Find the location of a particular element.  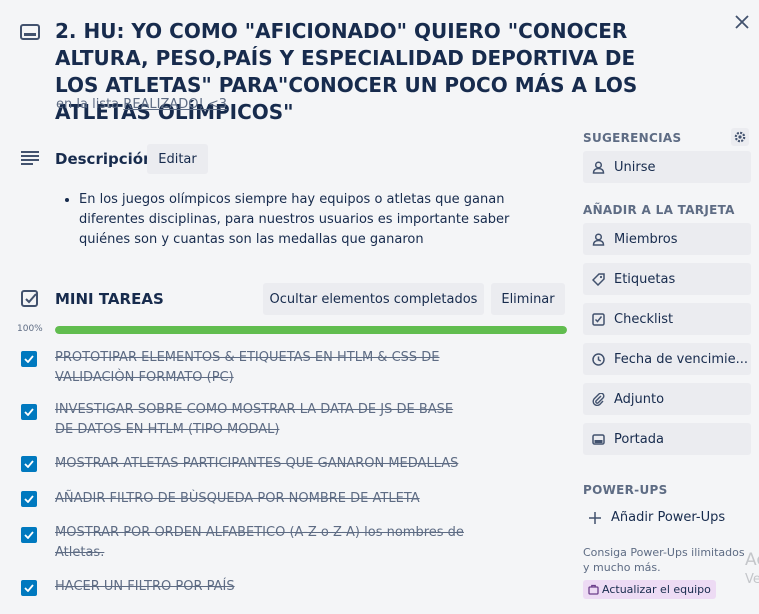

checklist-button: Checklist is located at coordinates (667, 319).